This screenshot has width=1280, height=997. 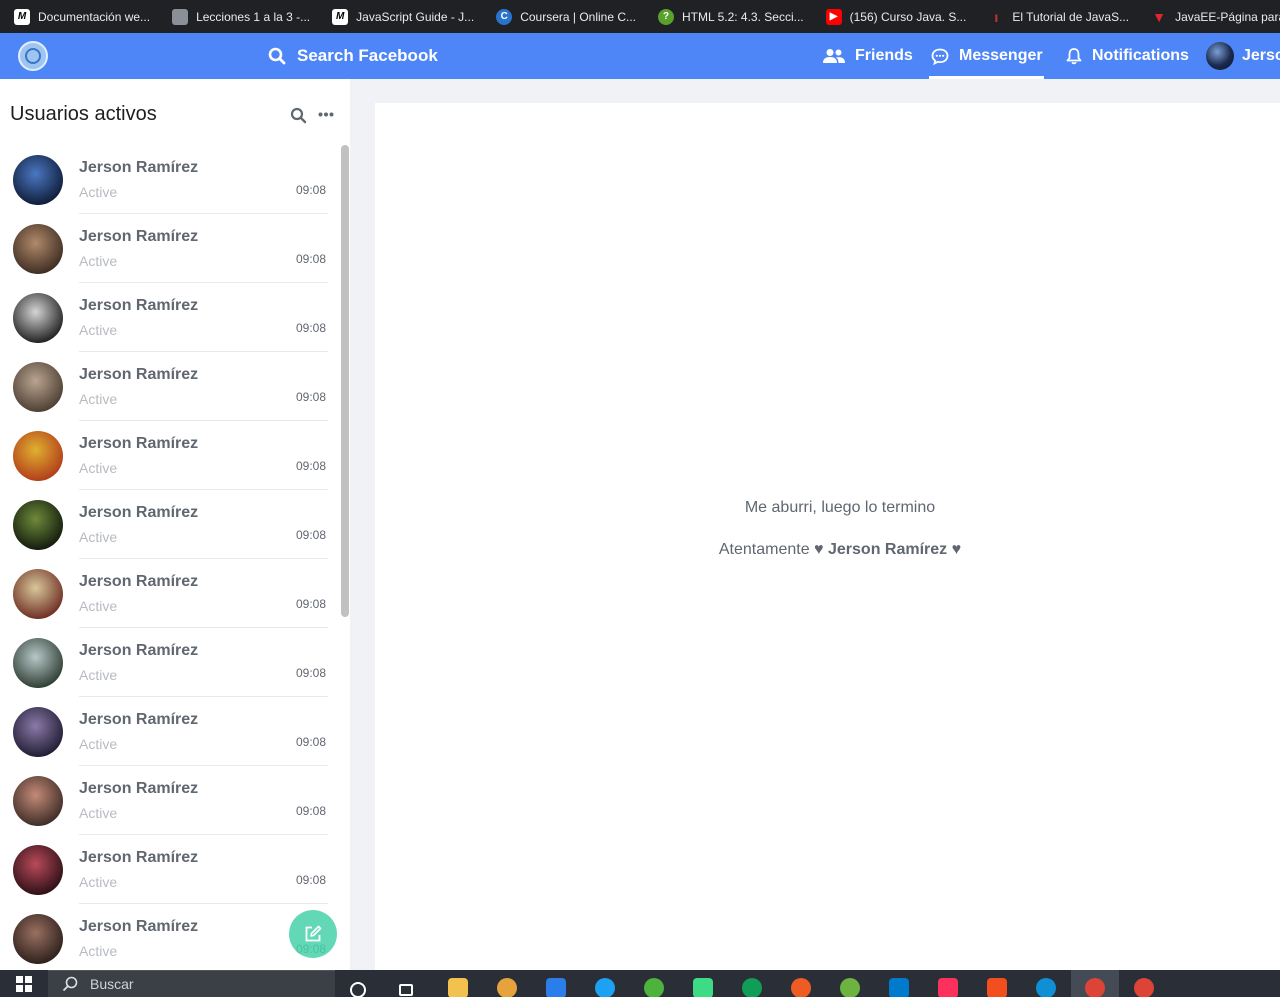 What do you see at coordinates (703, 987) in the screenshot?
I see `android-icon` at bounding box center [703, 987].